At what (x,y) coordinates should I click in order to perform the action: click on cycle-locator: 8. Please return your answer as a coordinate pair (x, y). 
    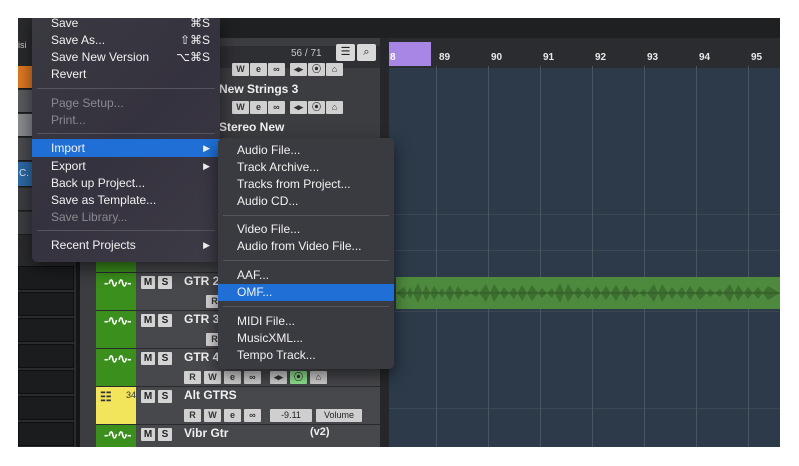
    Looking at the image, I should click on (410, 54).